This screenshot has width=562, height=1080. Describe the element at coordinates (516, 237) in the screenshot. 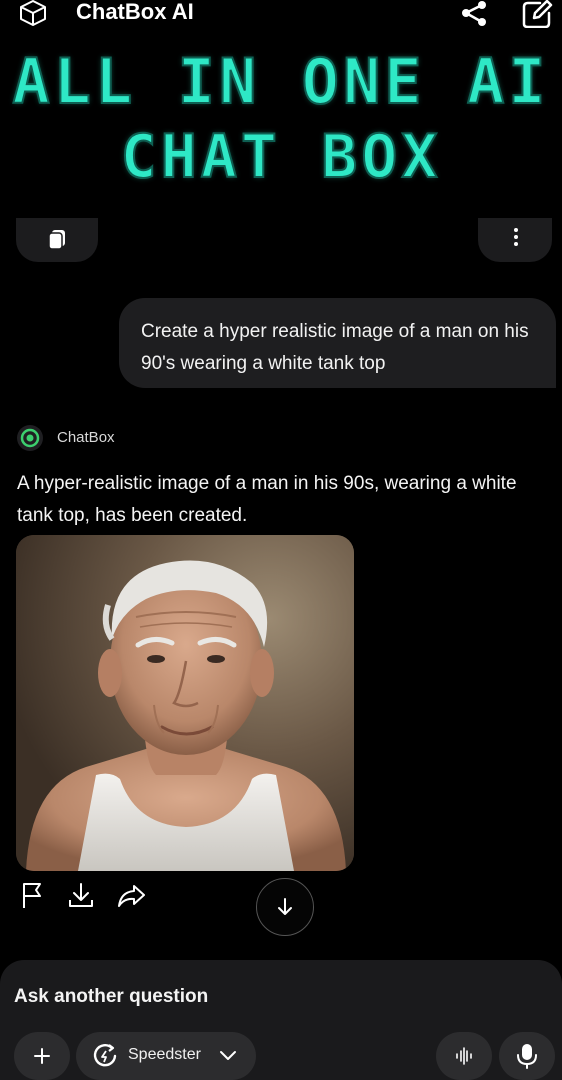

I see `more-vertical-icon` at that location.